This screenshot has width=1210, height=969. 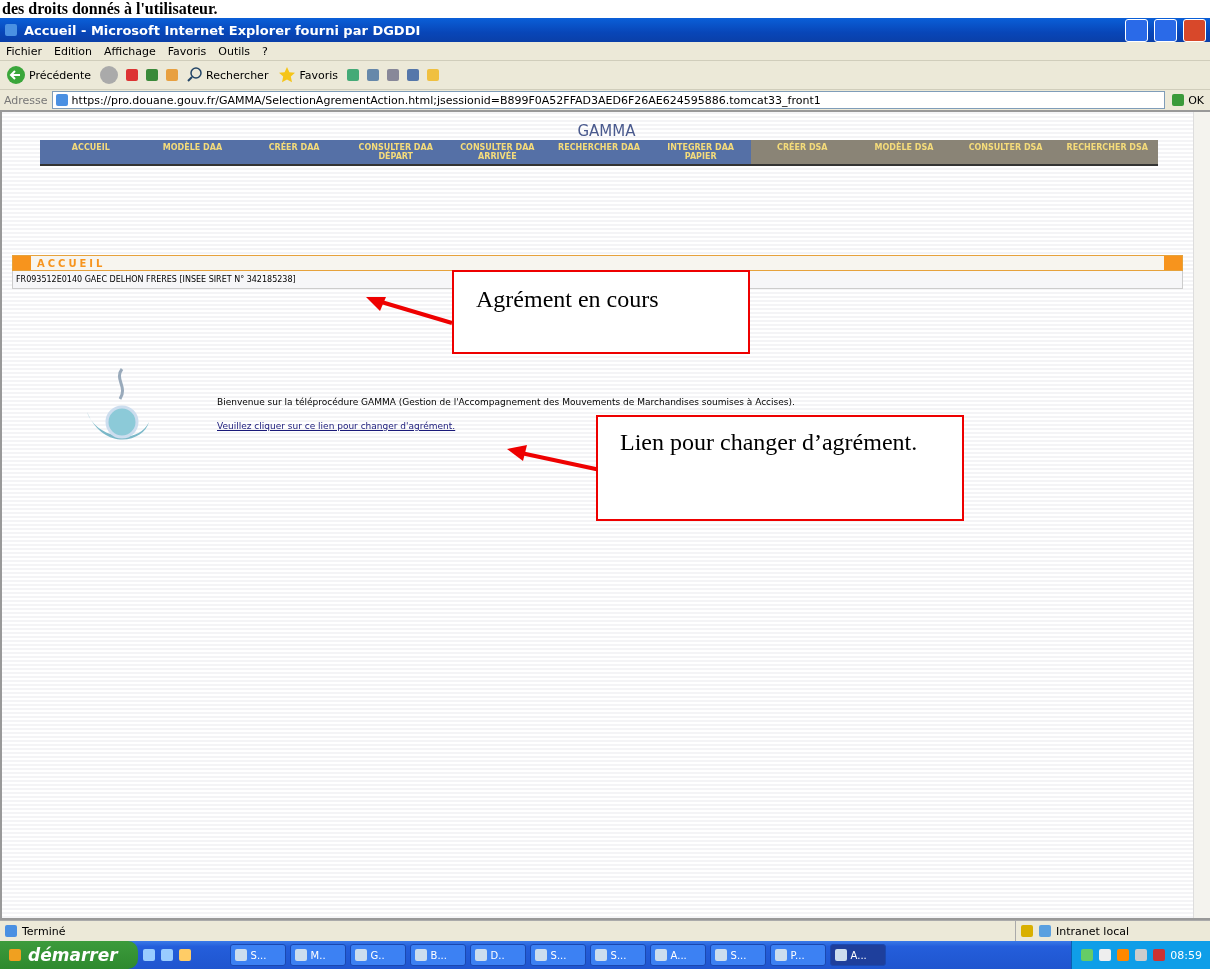 I want to click on callout-box: Agrément en cours, so click(x=601, y=312).